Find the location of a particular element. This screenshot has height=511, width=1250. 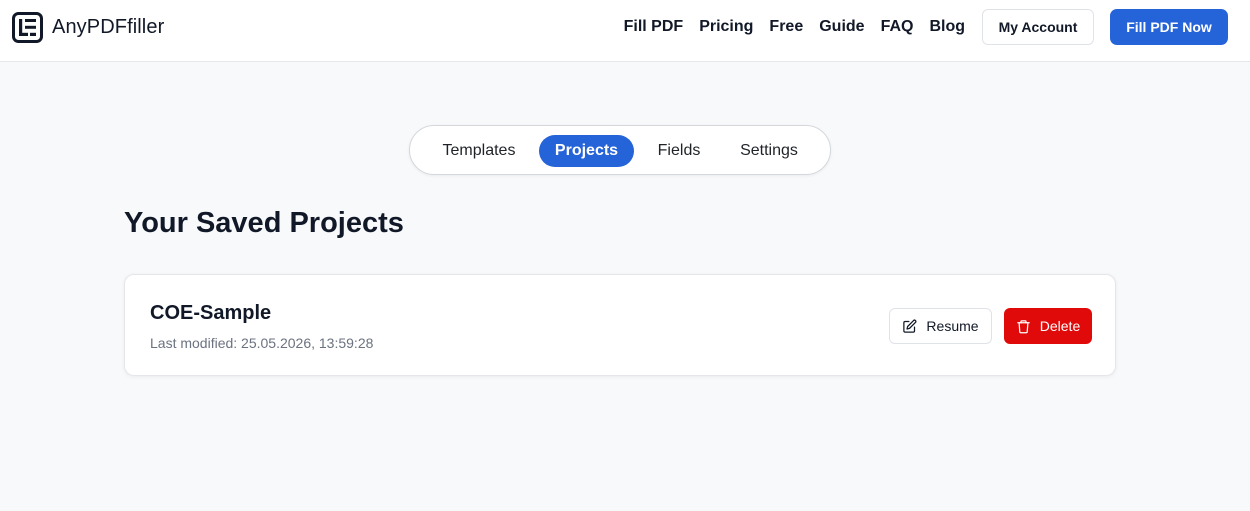

nav-link-pricing: Pricing is located at coordinates (726, 27).